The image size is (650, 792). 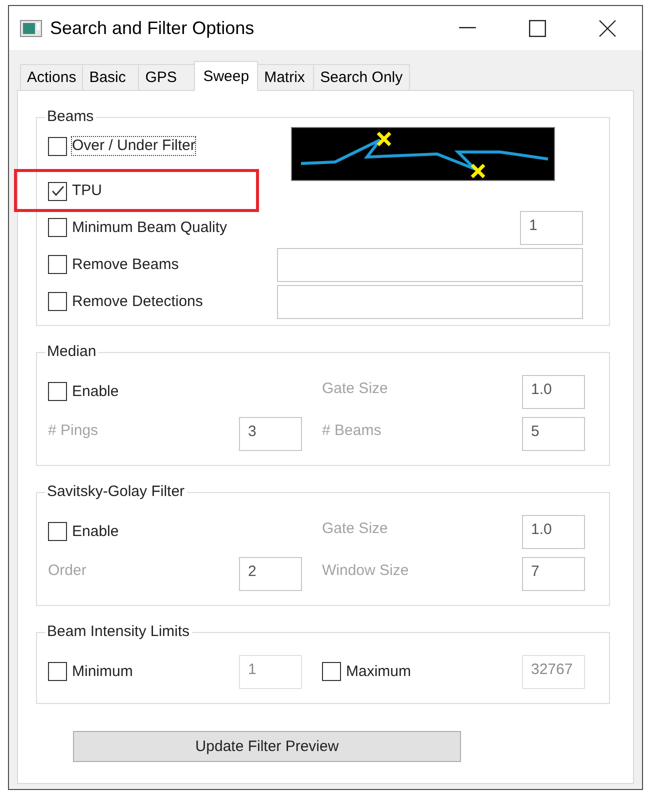 I want to click on app-icon, so click(x=31, y=28).